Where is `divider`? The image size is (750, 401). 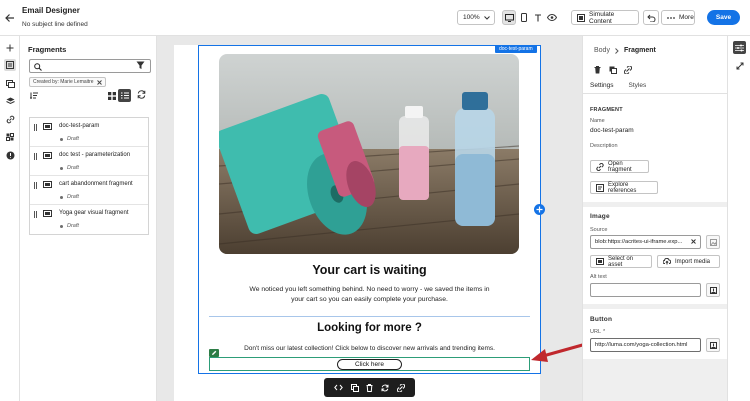
divider is located at coordinates (369, 316).